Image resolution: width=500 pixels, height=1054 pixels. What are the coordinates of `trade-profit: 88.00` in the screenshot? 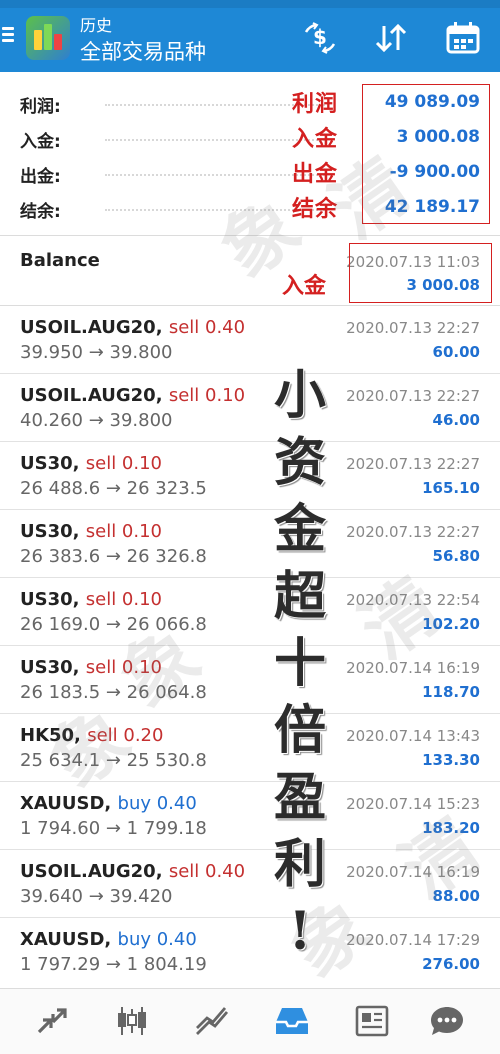 It's located at (456, 896).